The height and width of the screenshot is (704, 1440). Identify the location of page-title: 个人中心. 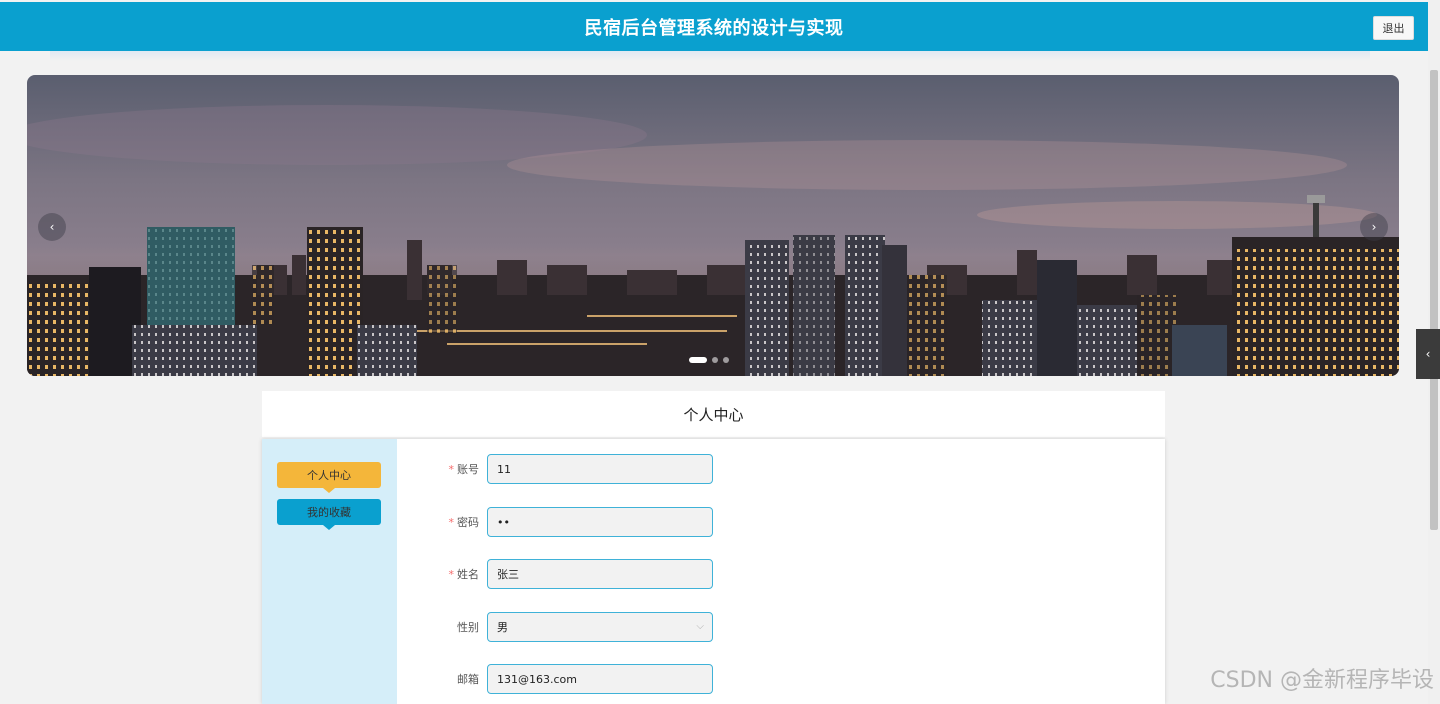
(713, 414).